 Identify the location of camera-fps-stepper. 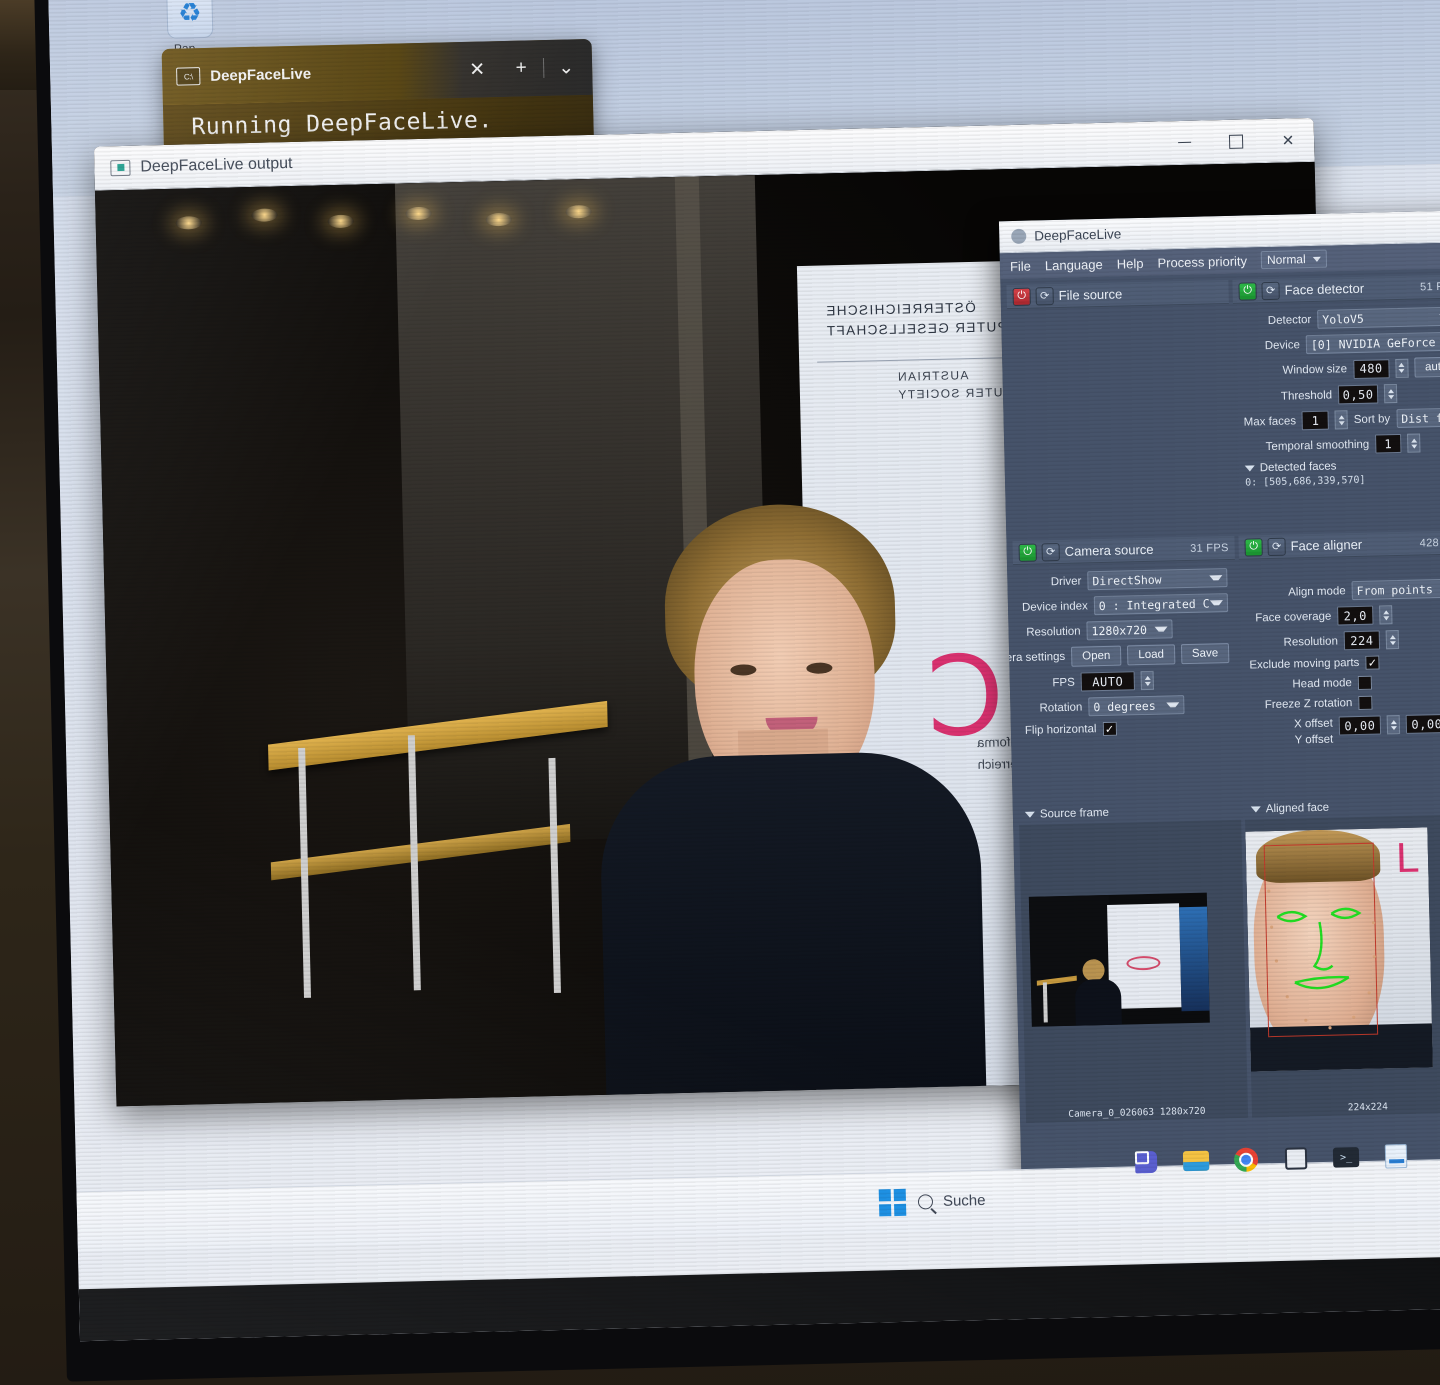
(1147, 680).